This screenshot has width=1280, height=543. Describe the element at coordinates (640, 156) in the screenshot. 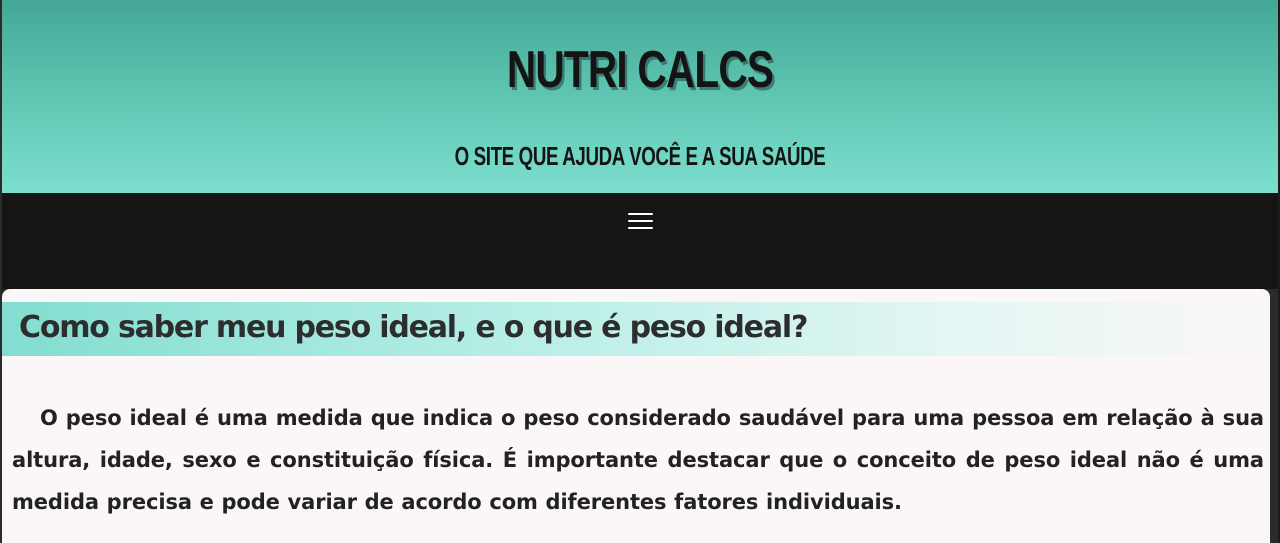

I see `site-subtitle: O SITE QUE AJUDA VOCÊ E A SUA SAÚDE` at that location.